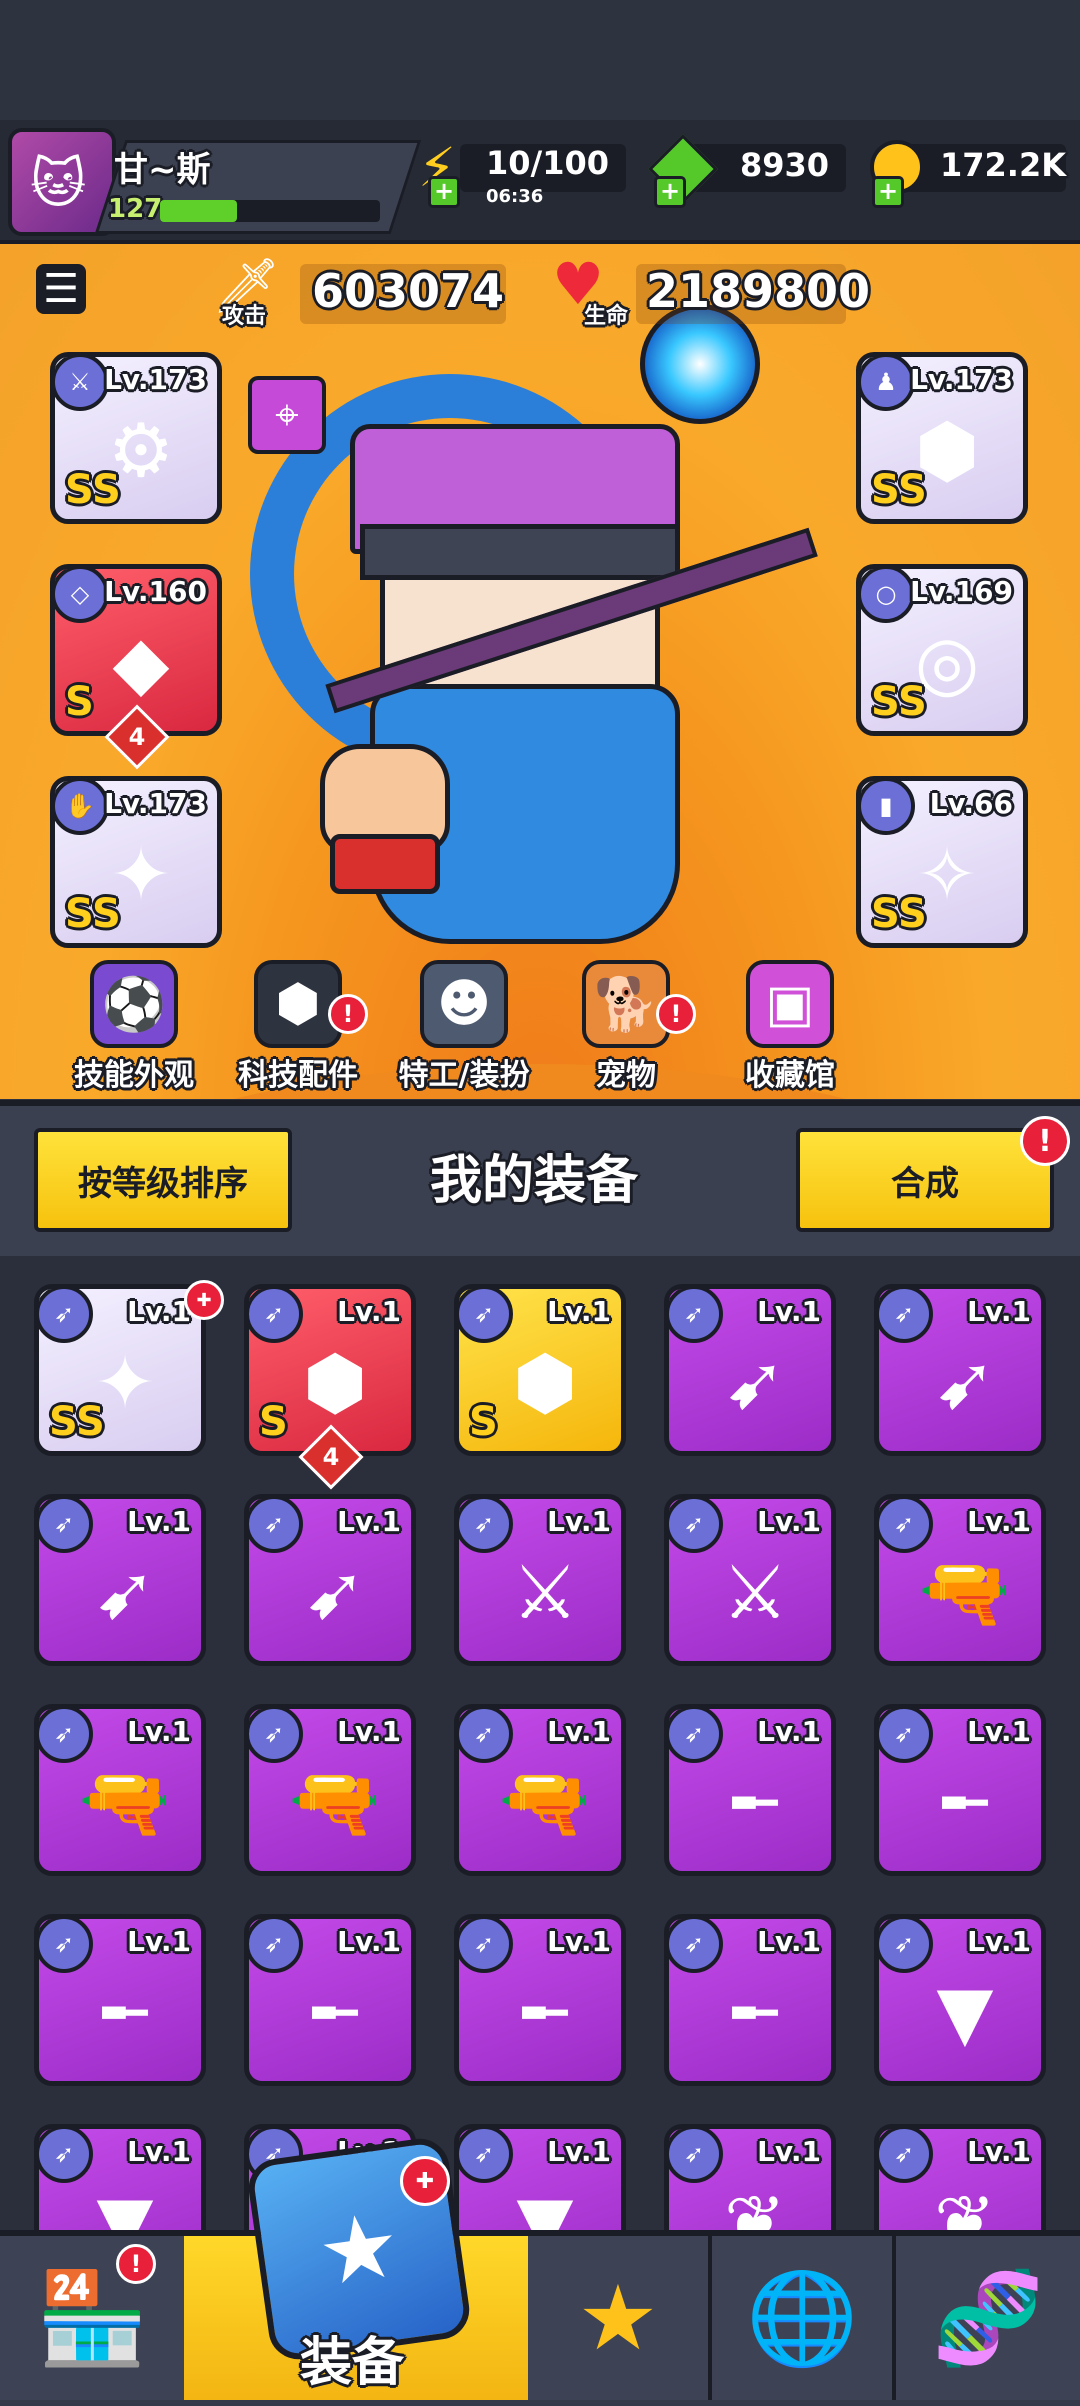  I want to click on item-rarity: SS, so click(77, 1422).